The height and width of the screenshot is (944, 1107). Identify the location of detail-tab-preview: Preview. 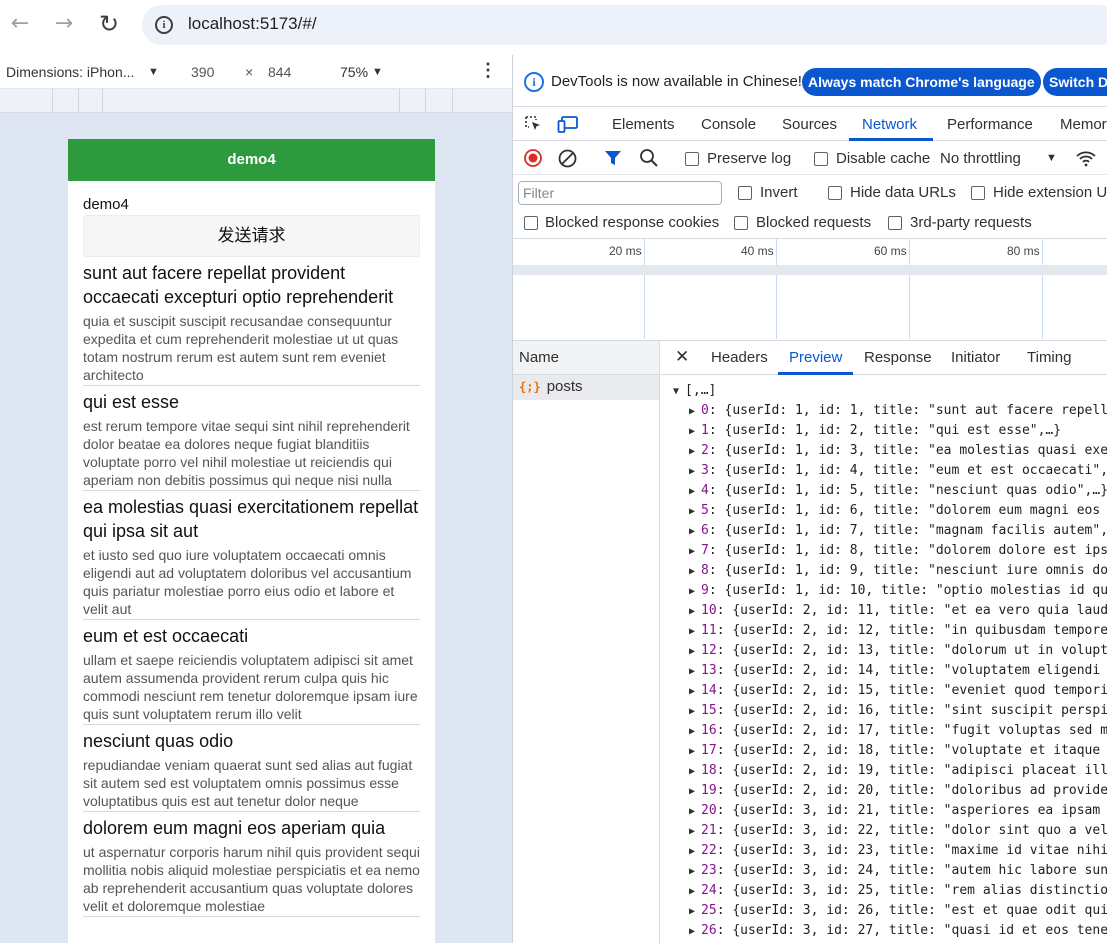
(815, 357).